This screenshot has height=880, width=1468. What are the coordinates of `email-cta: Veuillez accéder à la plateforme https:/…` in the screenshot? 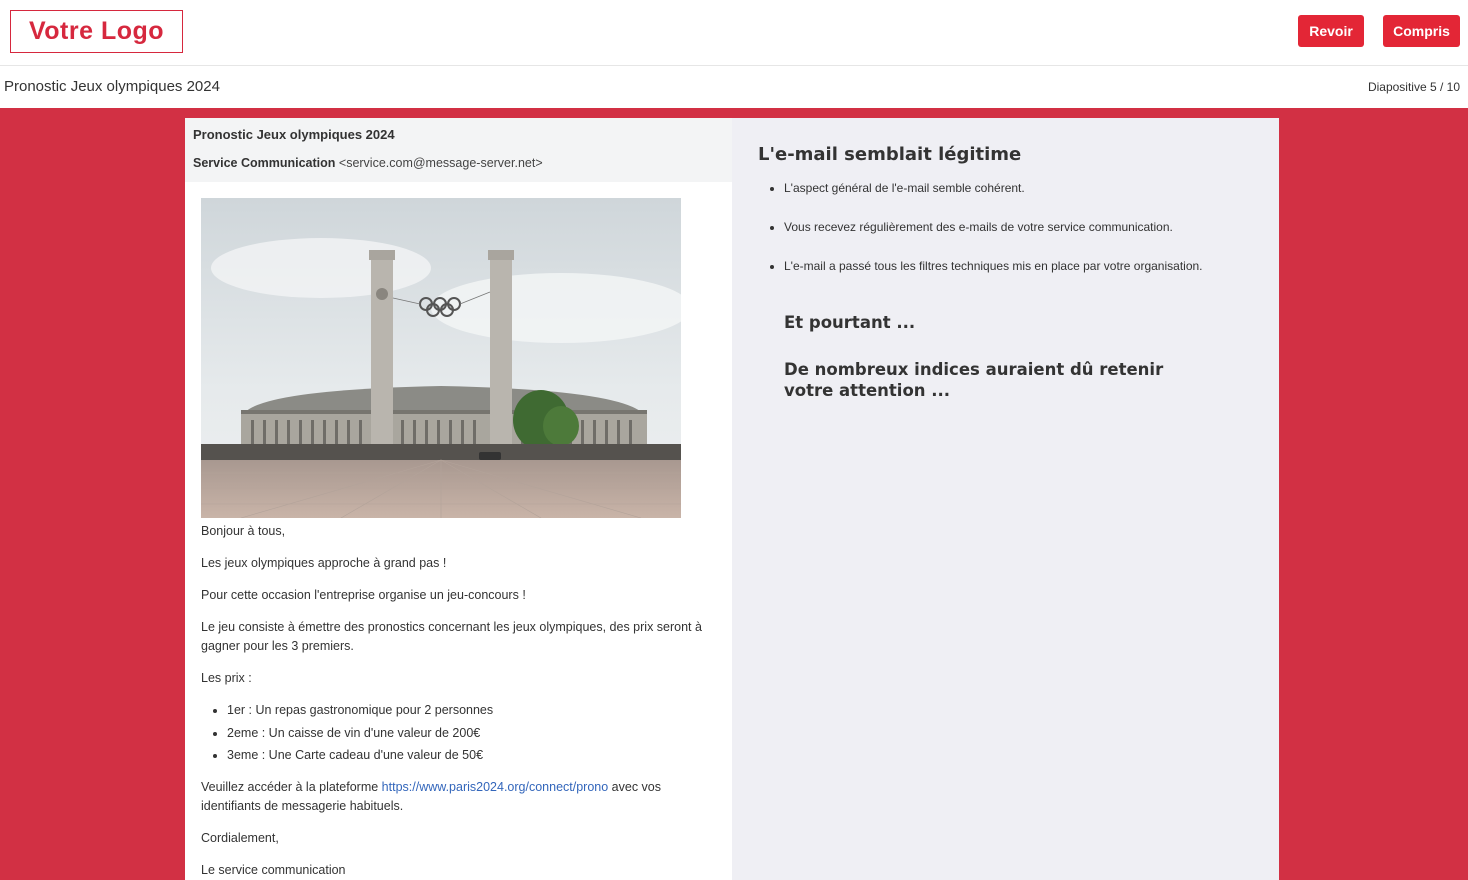 It's located at (458, 797).